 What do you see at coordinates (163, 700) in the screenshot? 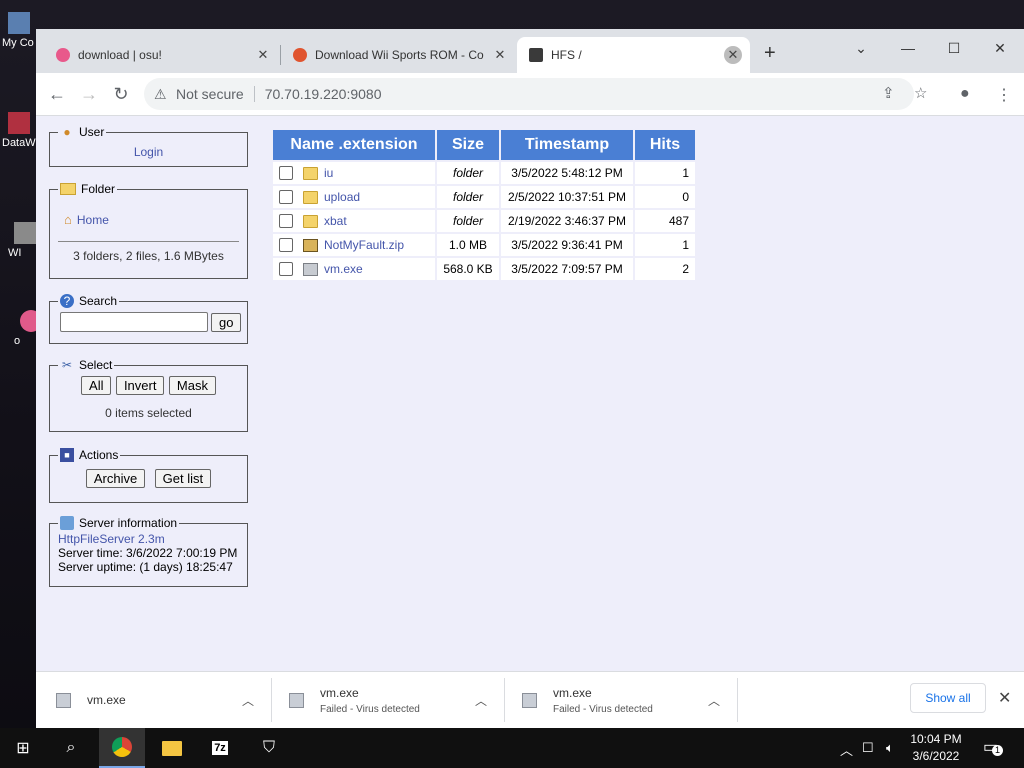
I see `download-item: vm.exe ︿` at bounding box center [163, 700].